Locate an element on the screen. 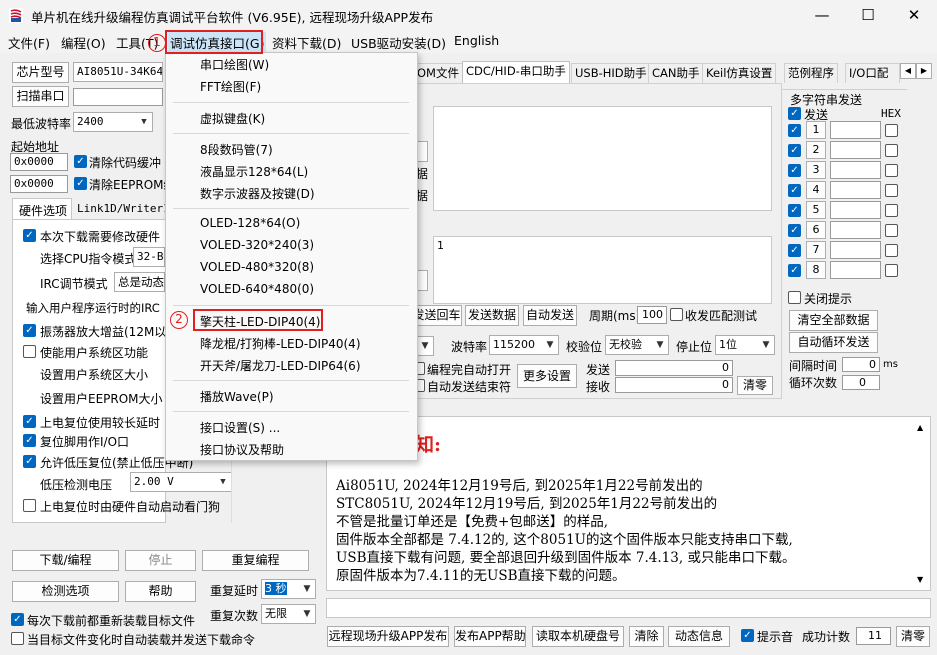 Image resolution: width=937 pixels, height=655 pixels. menu-item-fft-plot: FFT绘图(F) is located at coordinates (230, 86).